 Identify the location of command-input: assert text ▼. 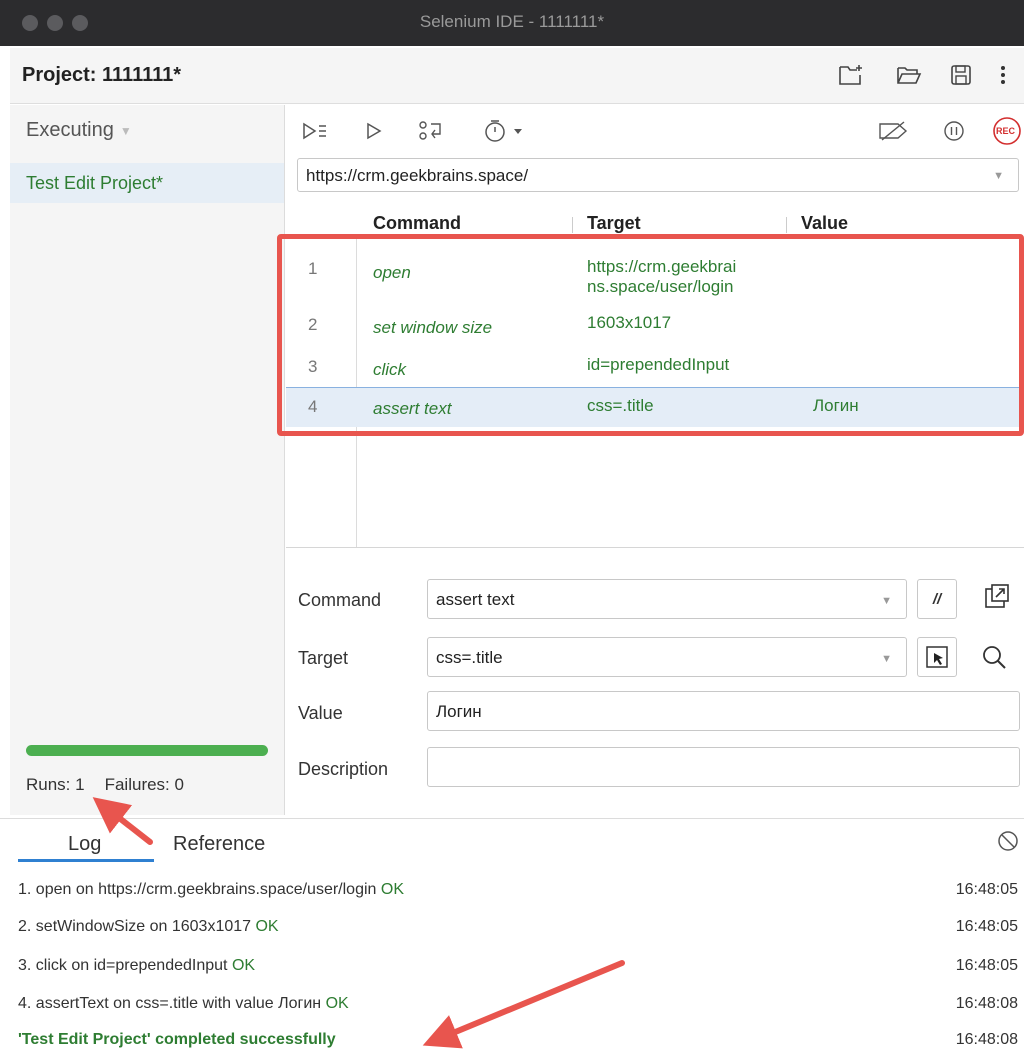
(667, 599).